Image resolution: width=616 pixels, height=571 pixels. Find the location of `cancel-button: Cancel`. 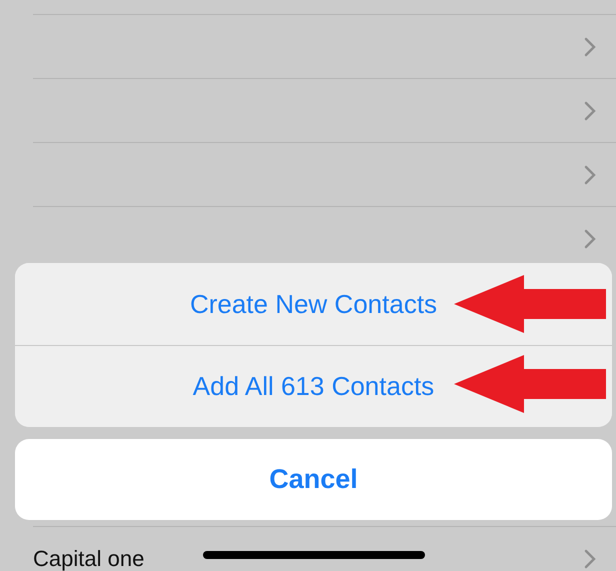

cancel-button: Cancel is located at coordinates (313, 479).